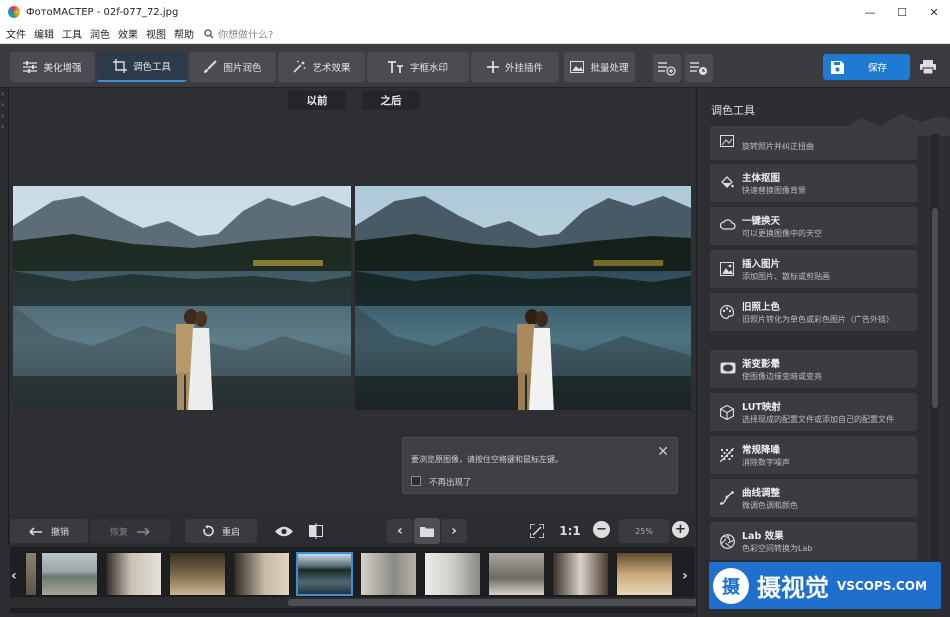 This screenshot has height=617, width=950. What do you see at coordinates (540, 465) in the screenshot?
I see `hint-notification: 要浏览原图像，请按住空格键和鼠标左键。 不再出现了 ✕` at bounding box center [540, 465].